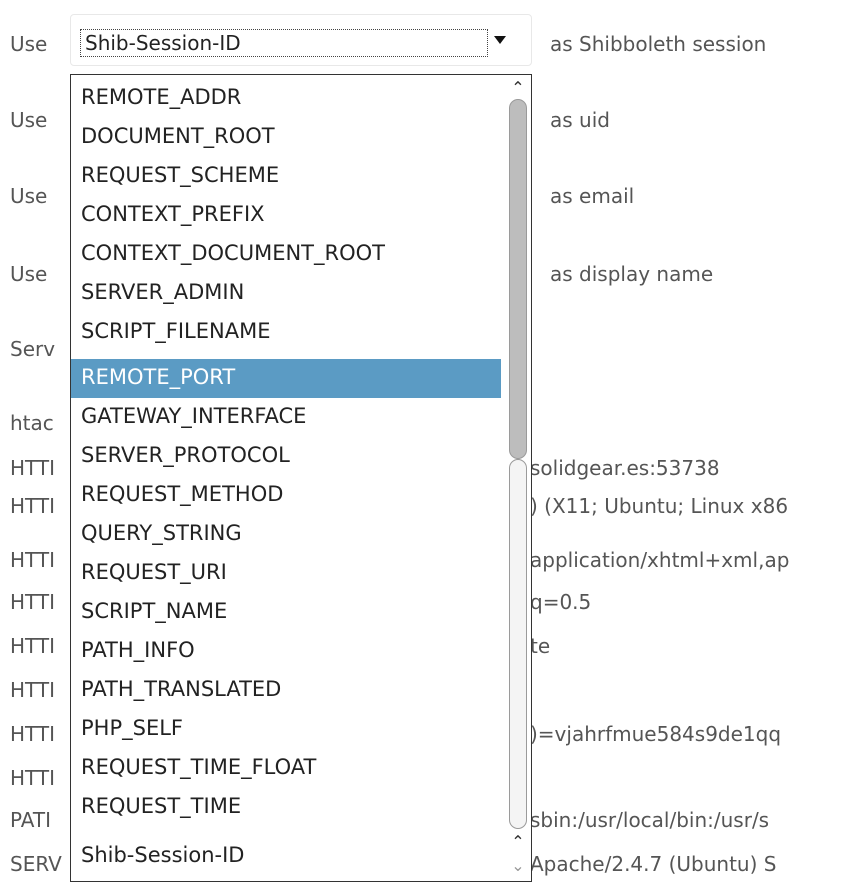  I want to click on dropdown-option-php-self: PHP_SELF, so click(286, 729).